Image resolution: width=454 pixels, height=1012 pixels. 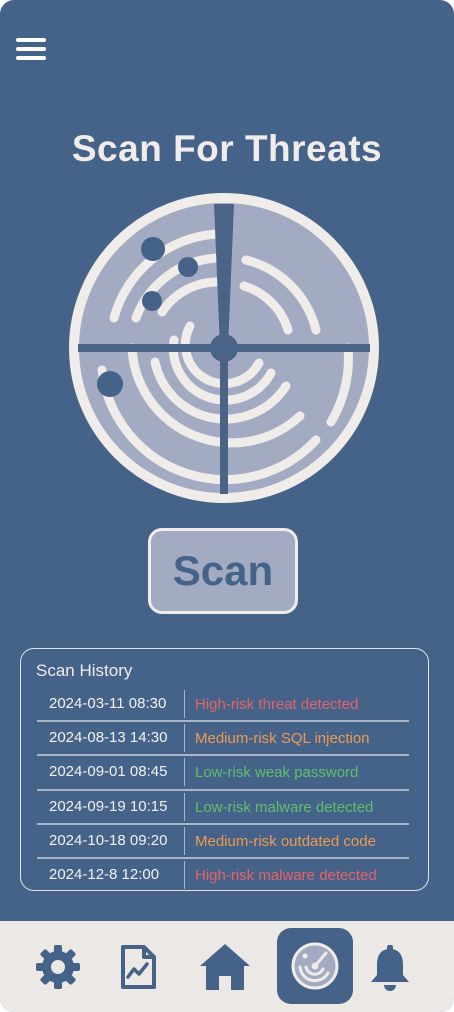 I want to click on settings-nav-button, so click(x=58, y=967).